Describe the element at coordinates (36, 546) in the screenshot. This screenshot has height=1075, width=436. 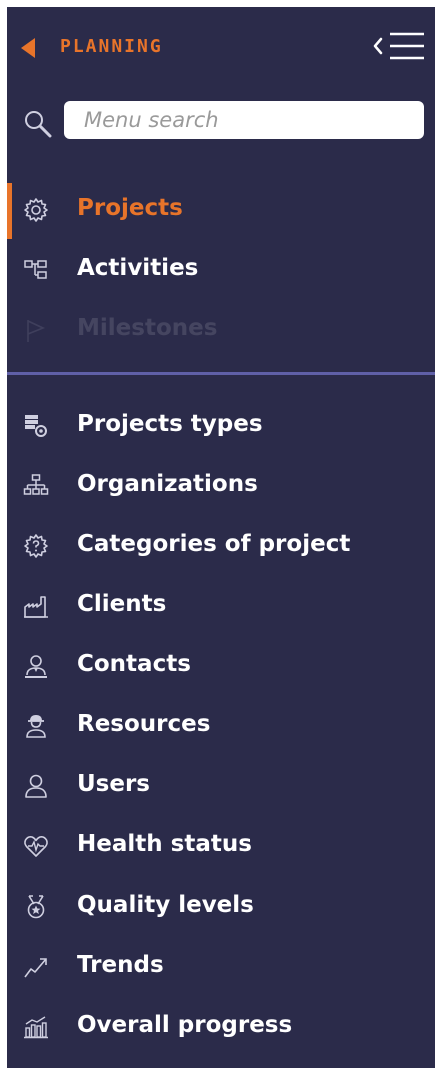
I see `question-gear-icon` at that location.